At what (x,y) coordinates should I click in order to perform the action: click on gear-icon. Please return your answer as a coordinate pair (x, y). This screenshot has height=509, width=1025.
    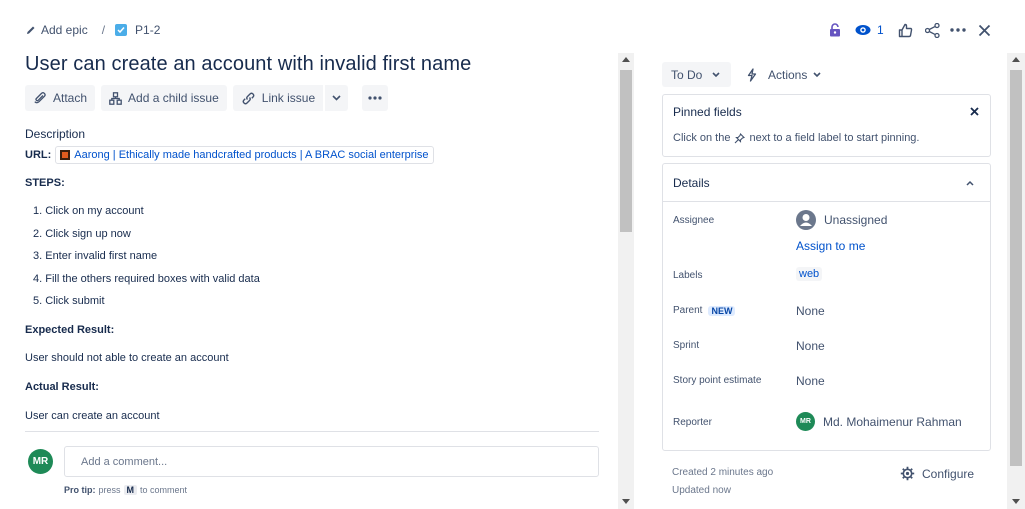
    Looking at the image, I should click on (907, 473).